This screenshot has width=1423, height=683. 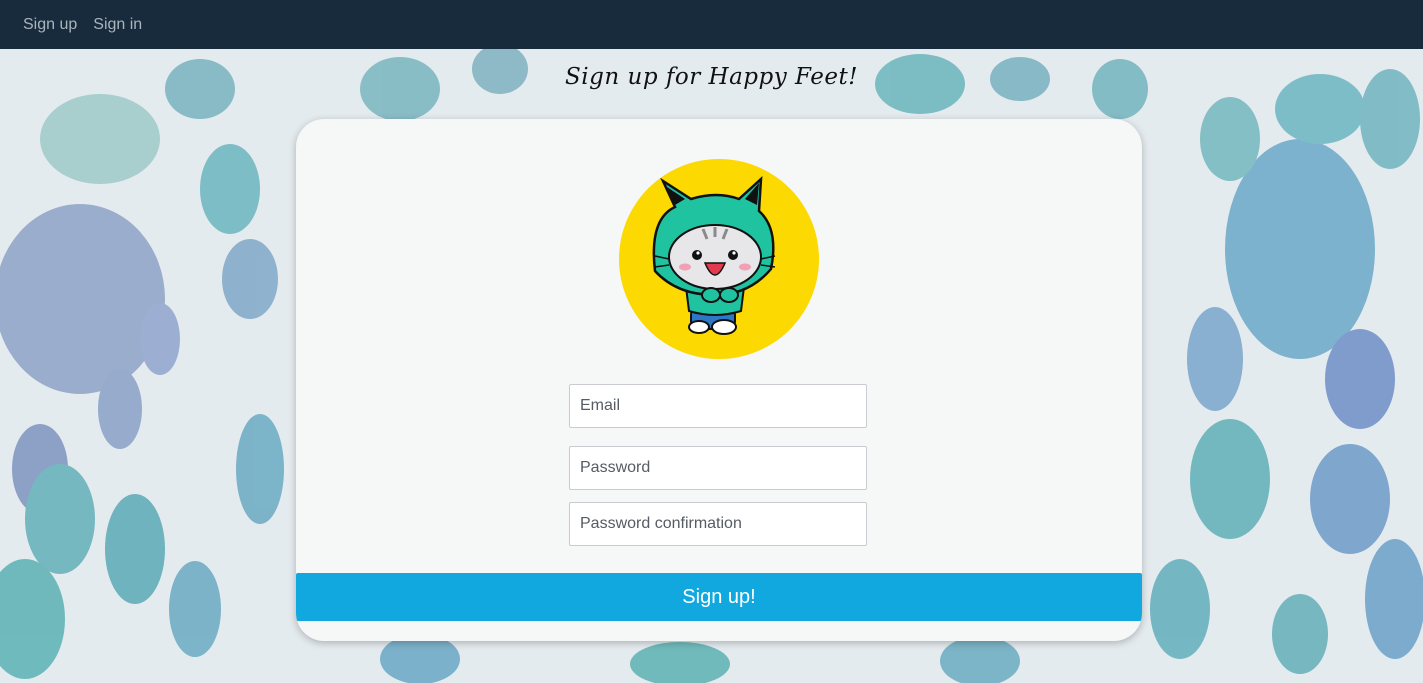 I want to click on email-field, so click(x=718, y=406).